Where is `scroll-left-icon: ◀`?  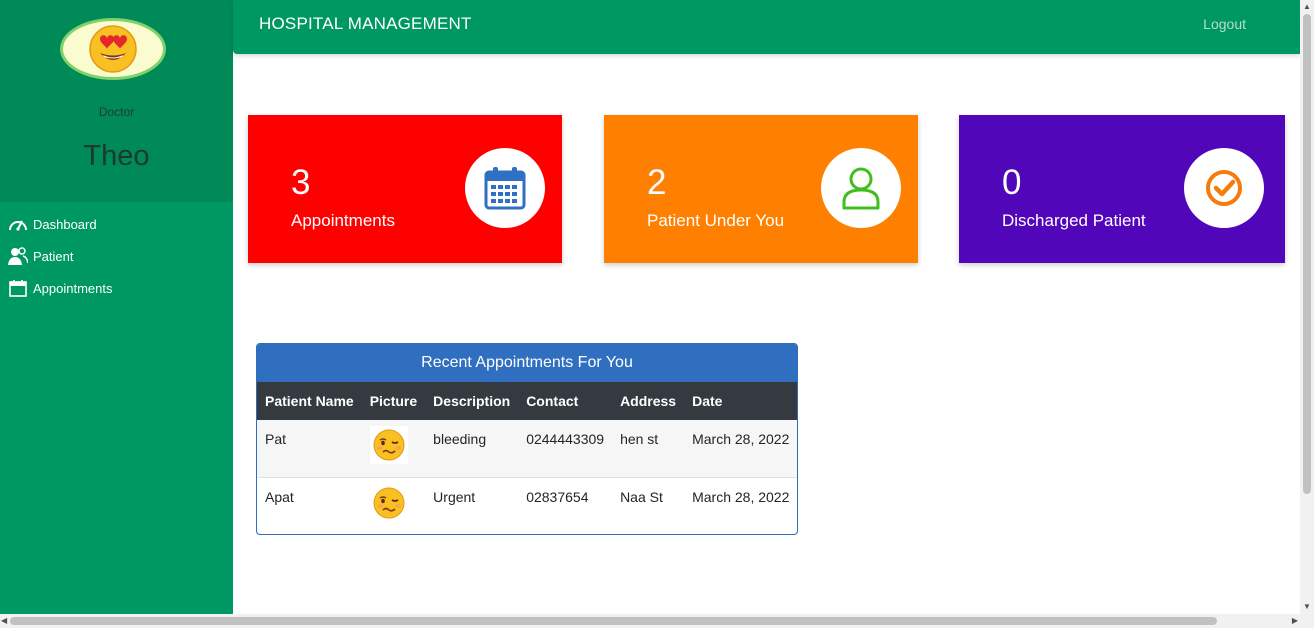 scroll-left-icon: ◀ is located at coordinates (4, 621).